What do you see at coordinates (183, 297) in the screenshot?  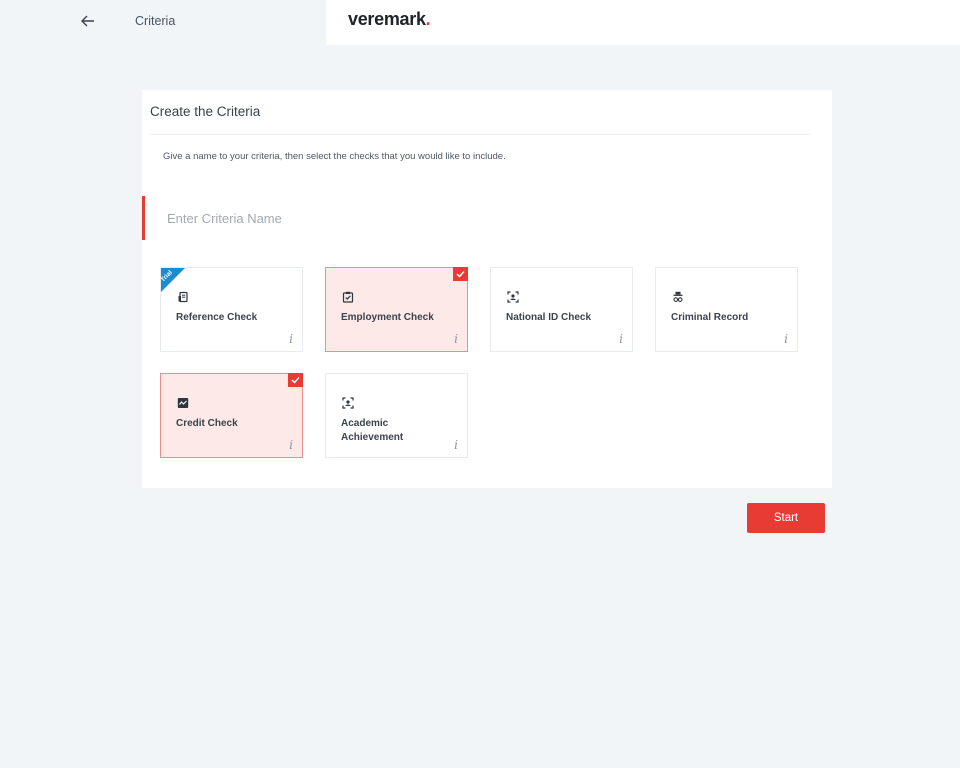 I see `document-icon` at bounding box center [183, 297].